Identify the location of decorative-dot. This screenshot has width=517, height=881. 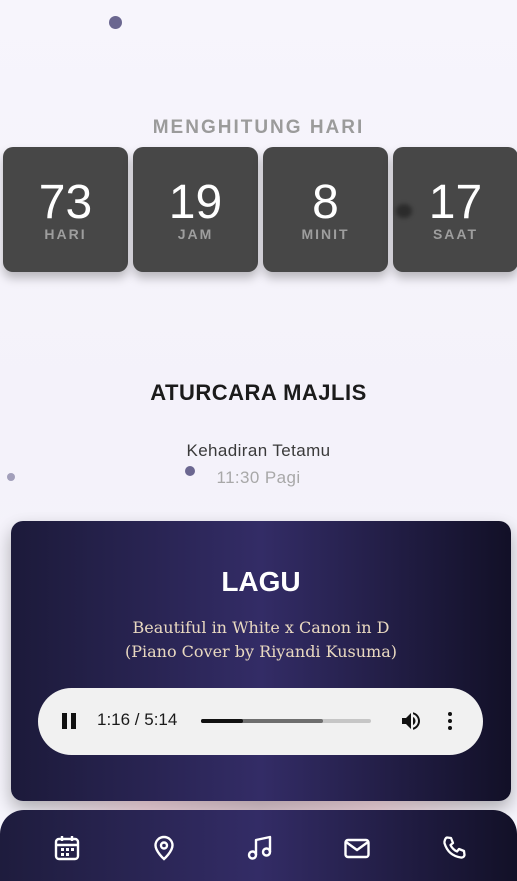
(115, 22).